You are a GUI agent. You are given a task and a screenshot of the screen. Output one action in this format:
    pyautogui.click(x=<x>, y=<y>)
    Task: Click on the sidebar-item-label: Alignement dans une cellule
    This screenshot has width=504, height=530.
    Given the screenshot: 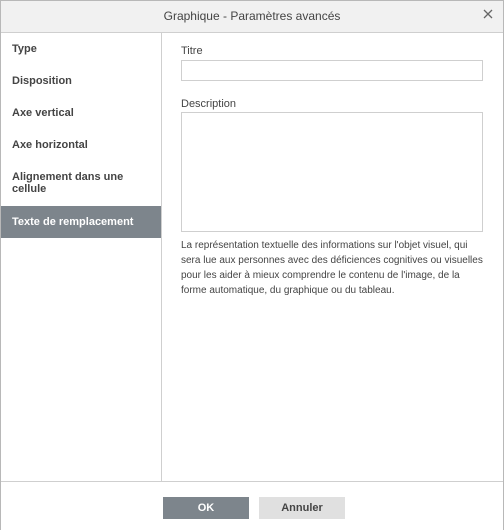 What is the action you would take?
    pyautogui.click(x=68, y=183)
    